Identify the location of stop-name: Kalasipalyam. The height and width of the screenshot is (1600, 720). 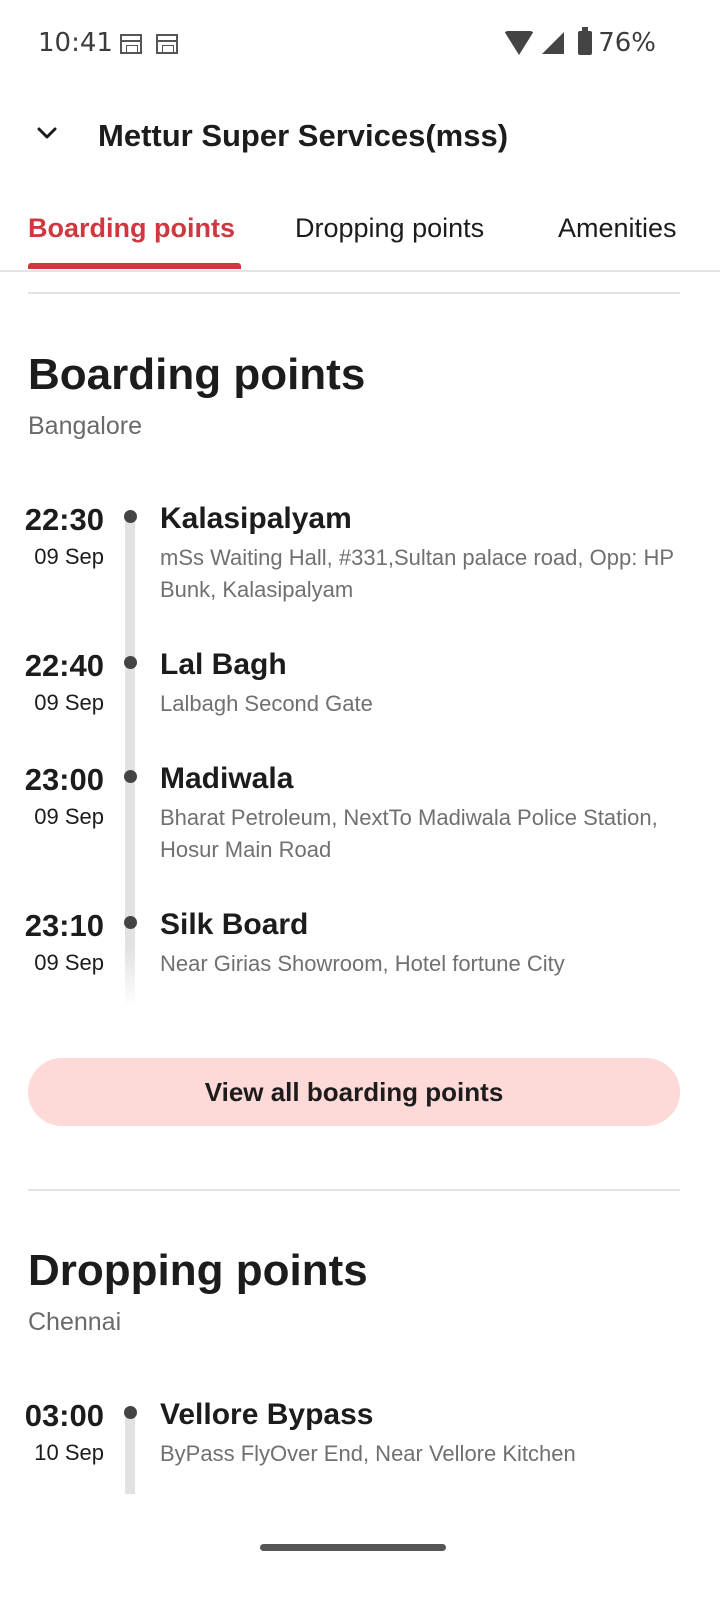
(256, 518).